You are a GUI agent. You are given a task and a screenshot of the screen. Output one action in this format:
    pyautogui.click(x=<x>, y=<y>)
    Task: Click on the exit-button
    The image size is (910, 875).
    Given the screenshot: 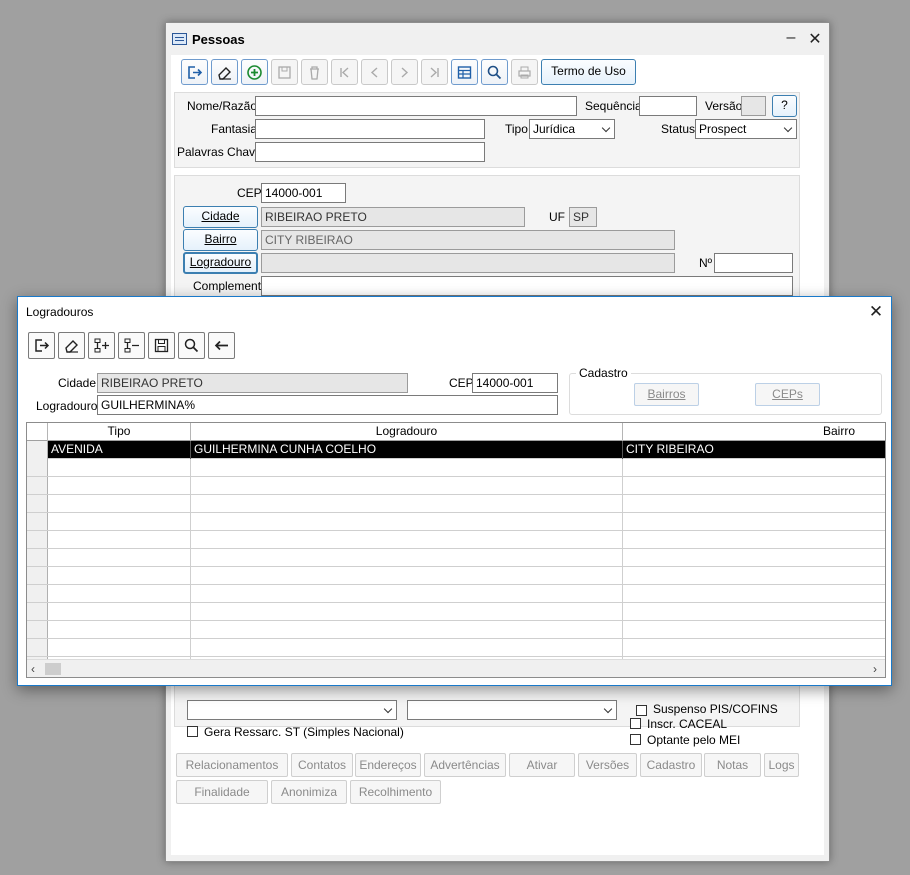 What is the action you would take?
    pyautogui.click(x=194, y=72)
    